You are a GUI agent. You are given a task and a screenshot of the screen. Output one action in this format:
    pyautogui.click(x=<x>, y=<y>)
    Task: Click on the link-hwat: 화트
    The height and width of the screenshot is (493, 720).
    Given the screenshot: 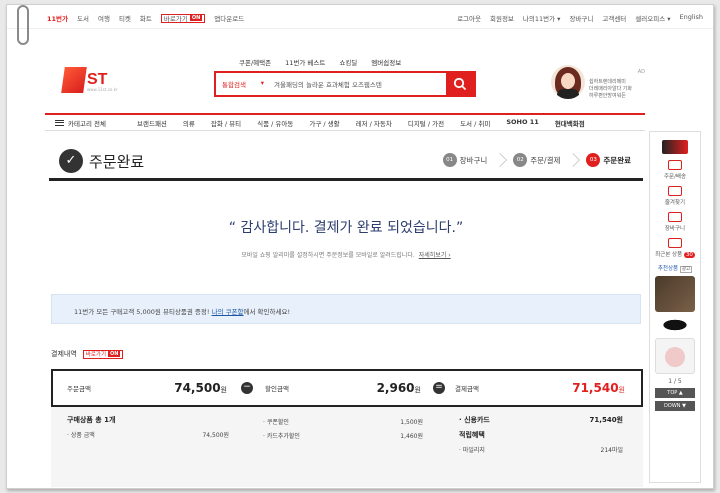 What is the action you would take?
    pyautogui.click(x=146, y=18)
    